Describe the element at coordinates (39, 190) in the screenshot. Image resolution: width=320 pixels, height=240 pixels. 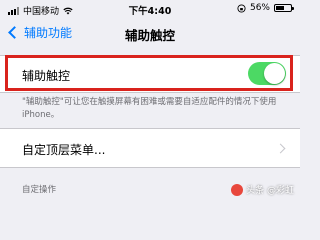
I see `section-header: 自定操作` at that location.